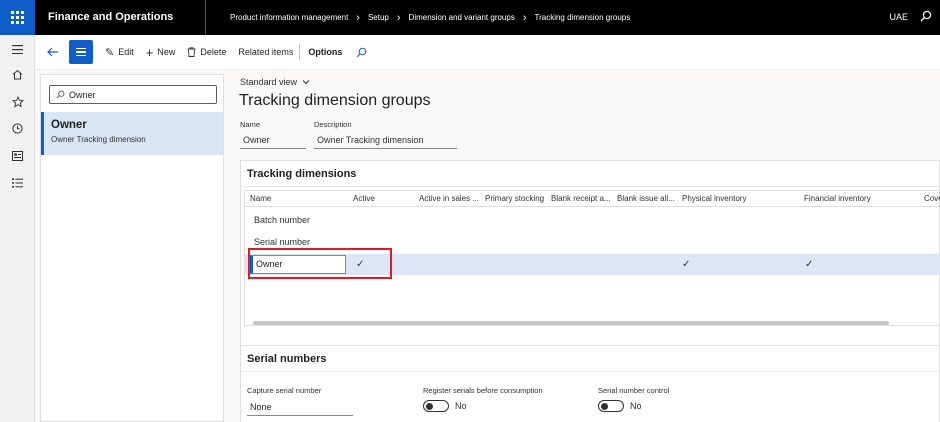  Describe the element at coordinates (81, 52) in the screenshot. I see `list-view-button` at that location.